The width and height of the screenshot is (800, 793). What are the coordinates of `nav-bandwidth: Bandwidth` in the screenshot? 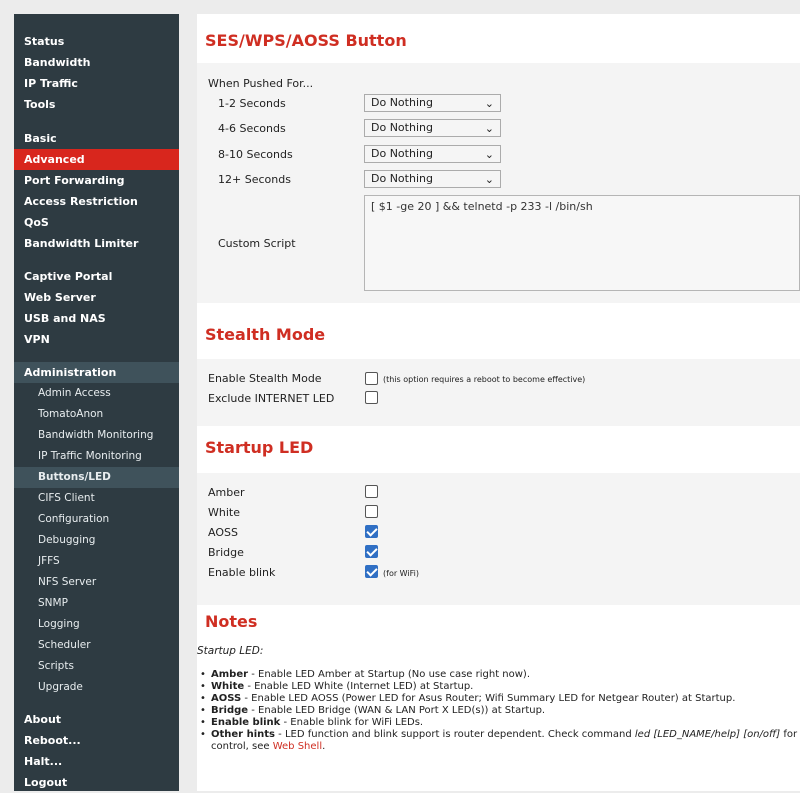 It's located at (96, 62).